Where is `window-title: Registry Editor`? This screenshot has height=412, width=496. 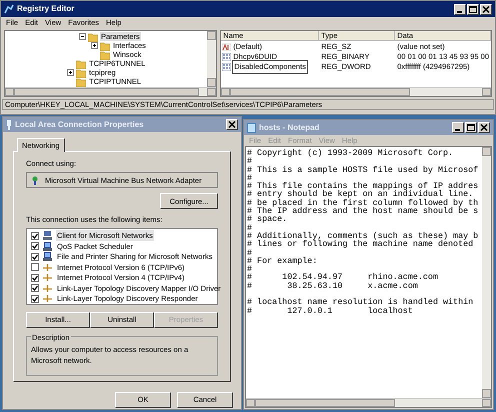
window-title: Registry Editor is located at coordinates (46, 9).